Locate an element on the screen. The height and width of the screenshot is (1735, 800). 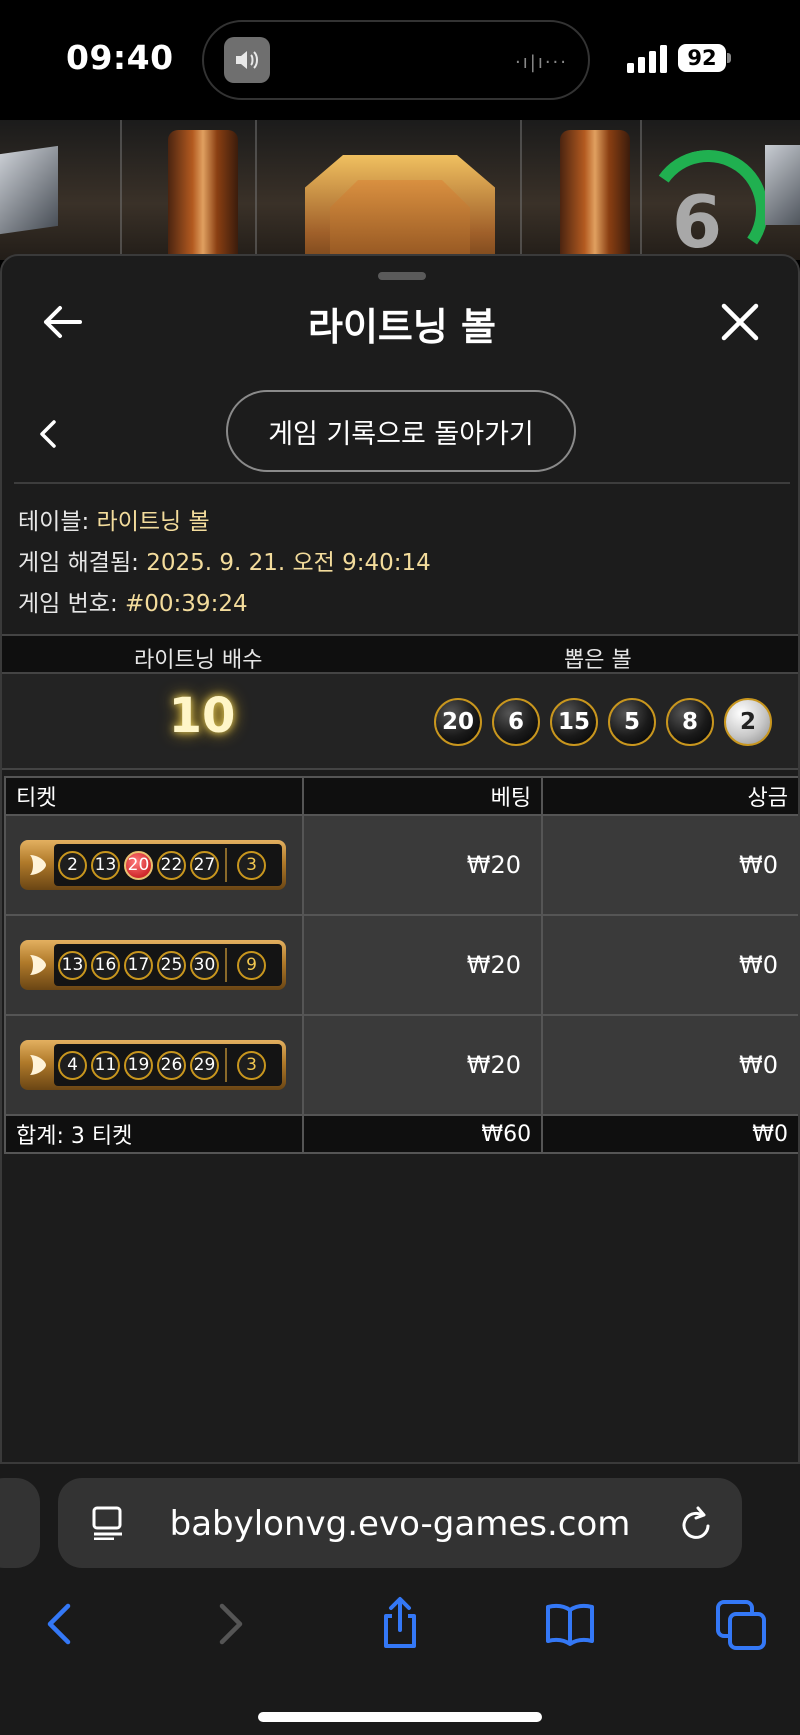
table-row: 13 16 17 25 30 9 ₩20 ₩0 is located at coordinates (401, 965).